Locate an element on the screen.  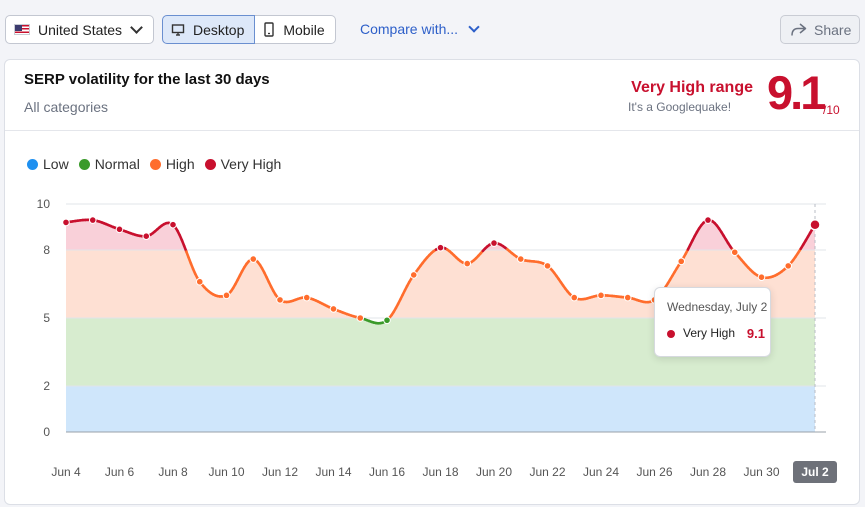
x-tick-label-selected: Jul 2 is located at coordinates (815, 472).